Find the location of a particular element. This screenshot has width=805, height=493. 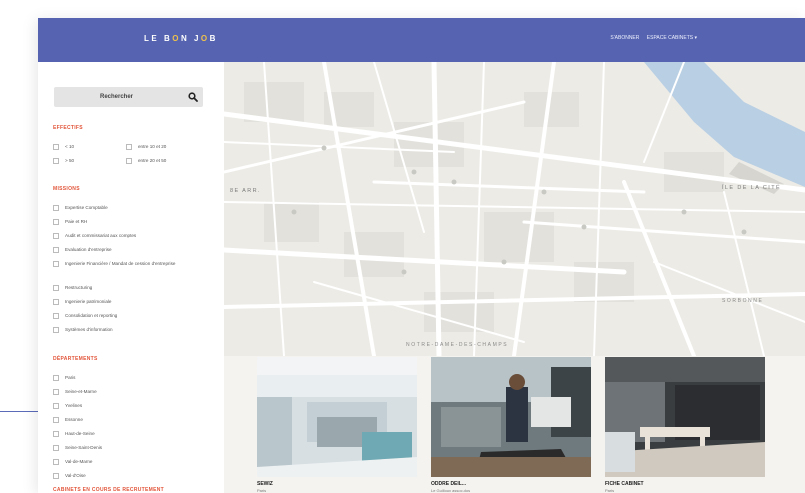

filter-option: Systèmes d'information is located at coordinates (133, 330).